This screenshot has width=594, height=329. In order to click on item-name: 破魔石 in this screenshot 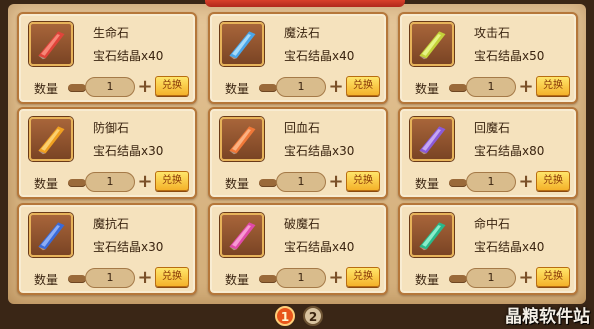, I will do `click(302, 224)`.